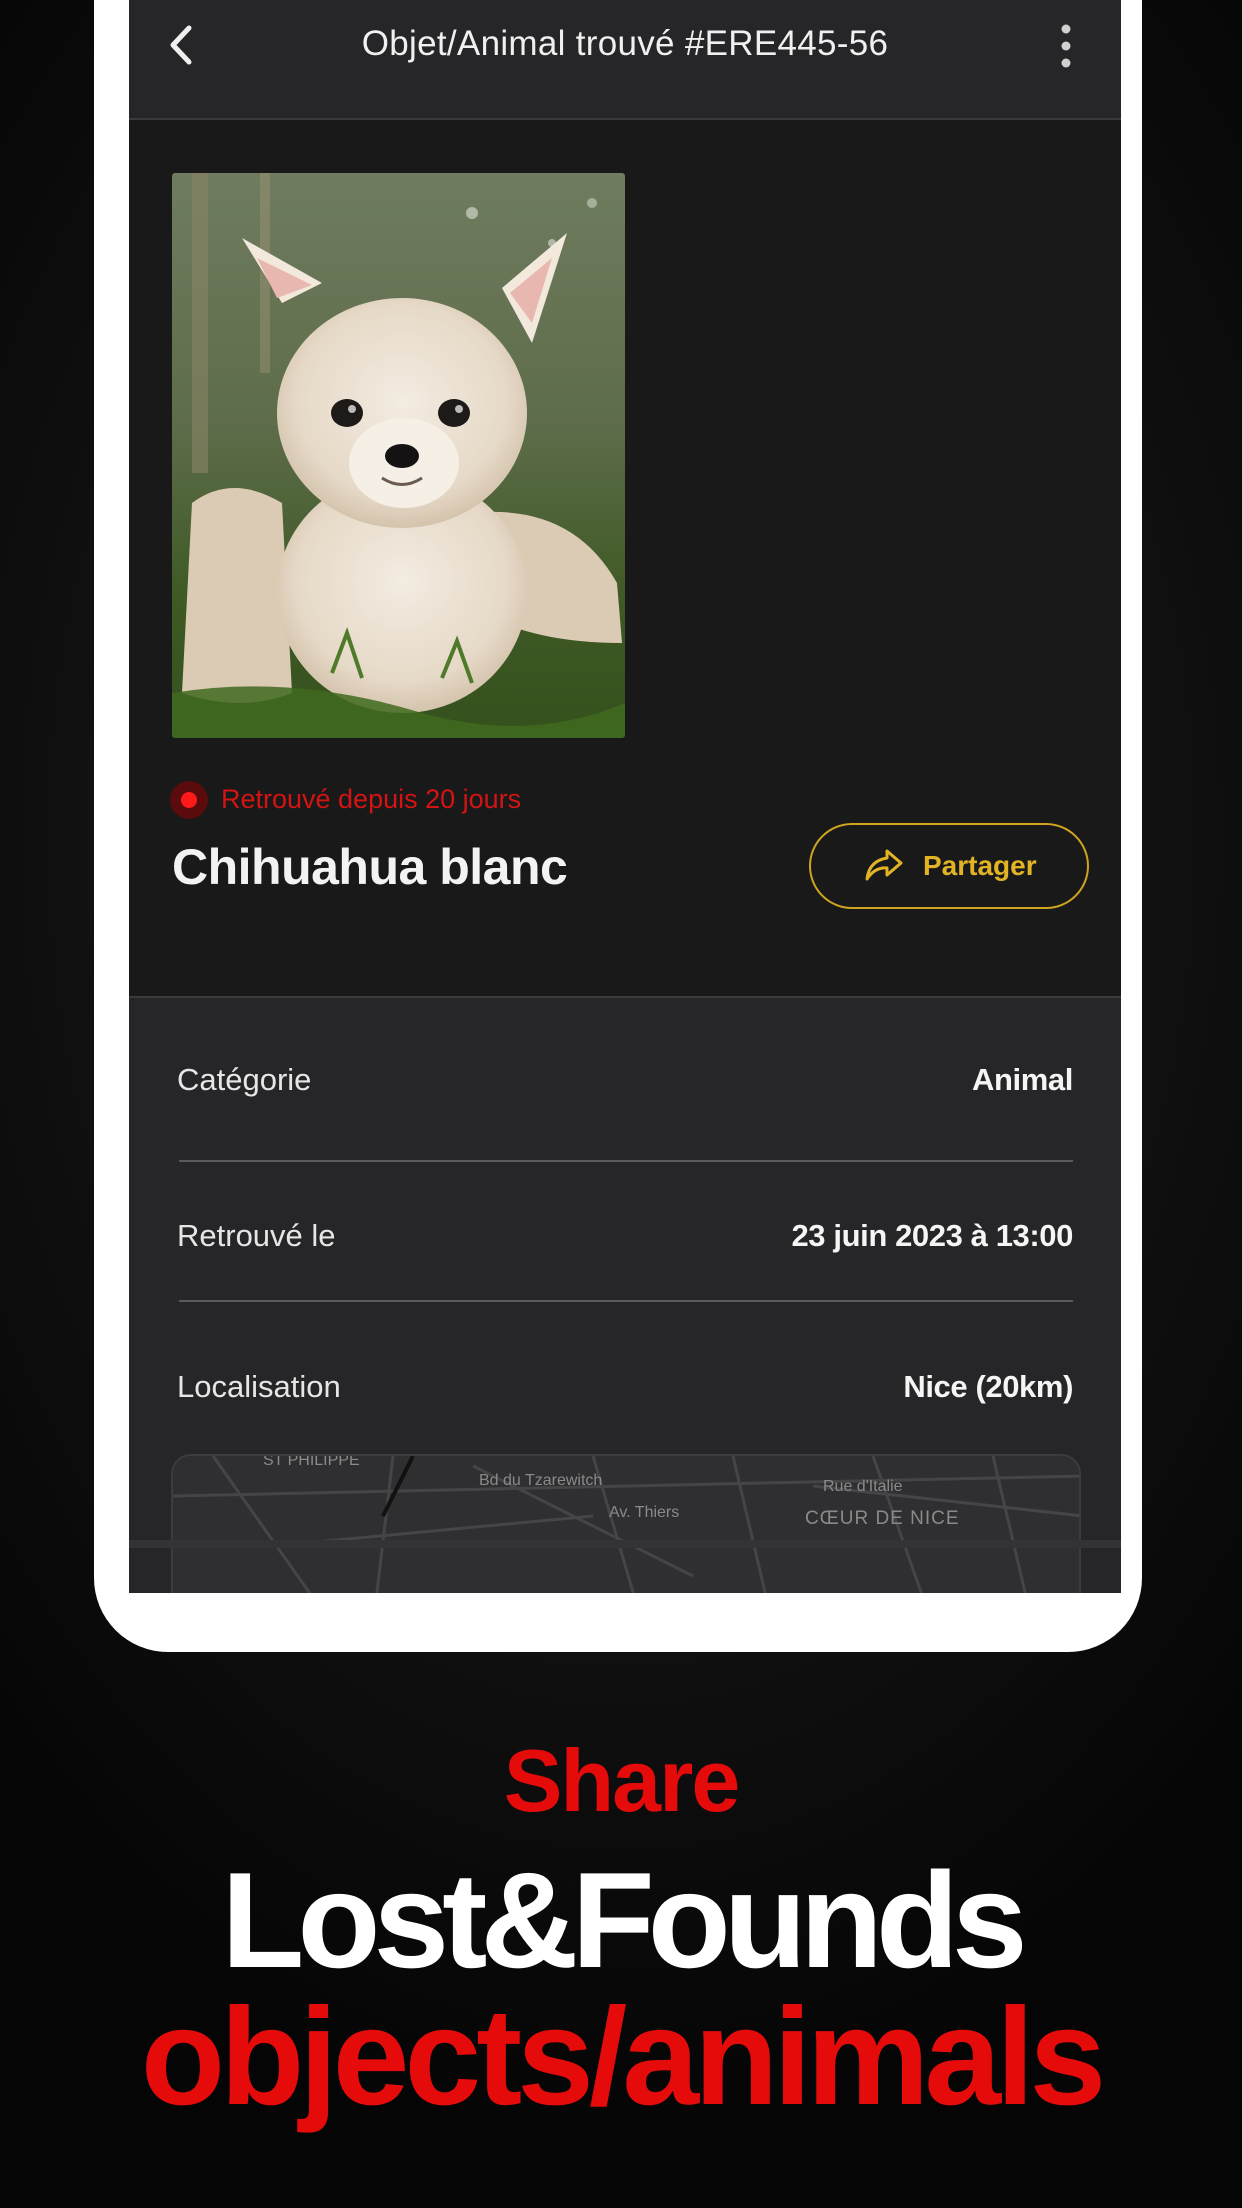 The image size is (1242, 2208). Describe the element at coordinates (625, 1544) in the screenshot. I see `bottom-bar` at that location.